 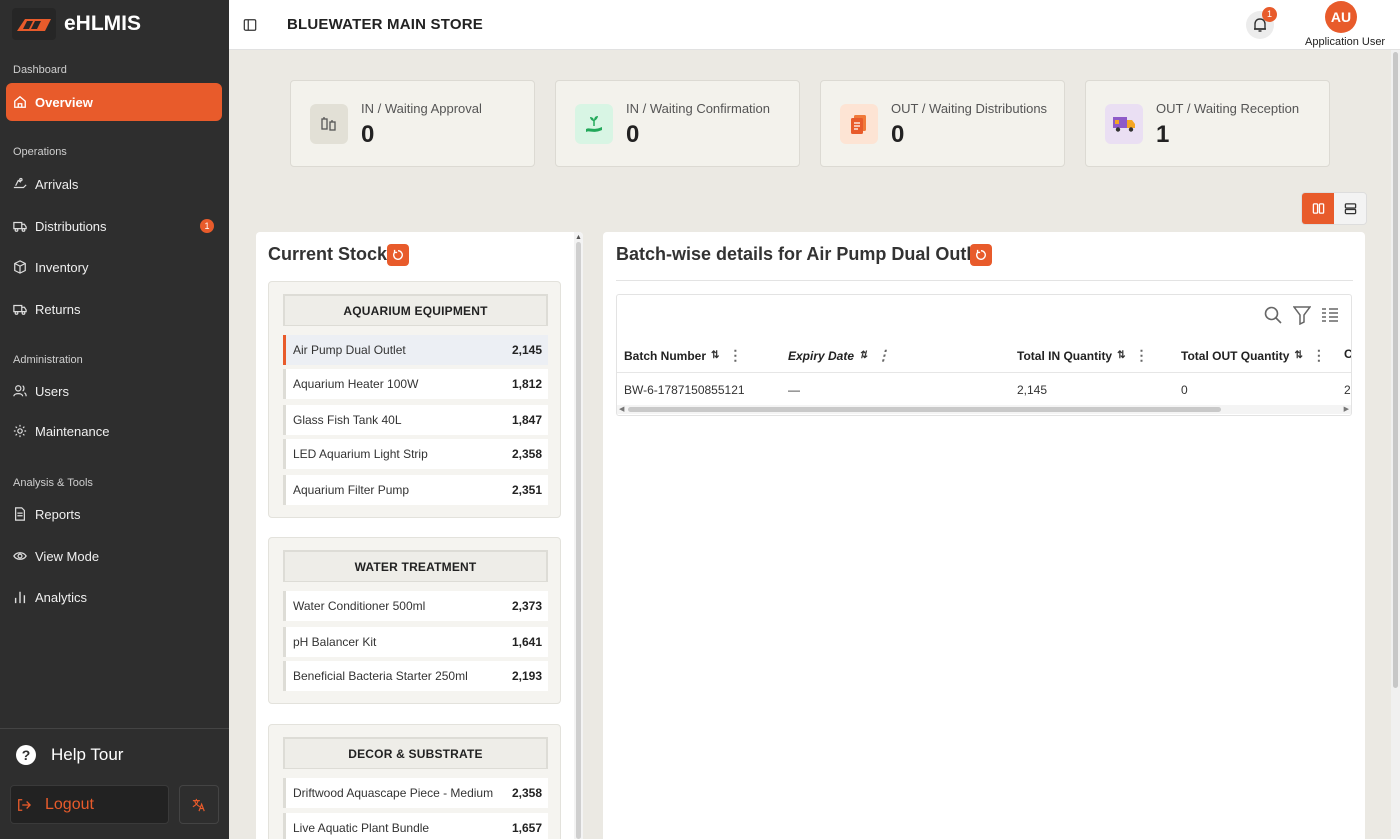 What do you see at coordinates (415, 384) in the screenshot?
I see `stock-item: Aquarium Heater 100W 1,812` at bounding box center [415, 384].